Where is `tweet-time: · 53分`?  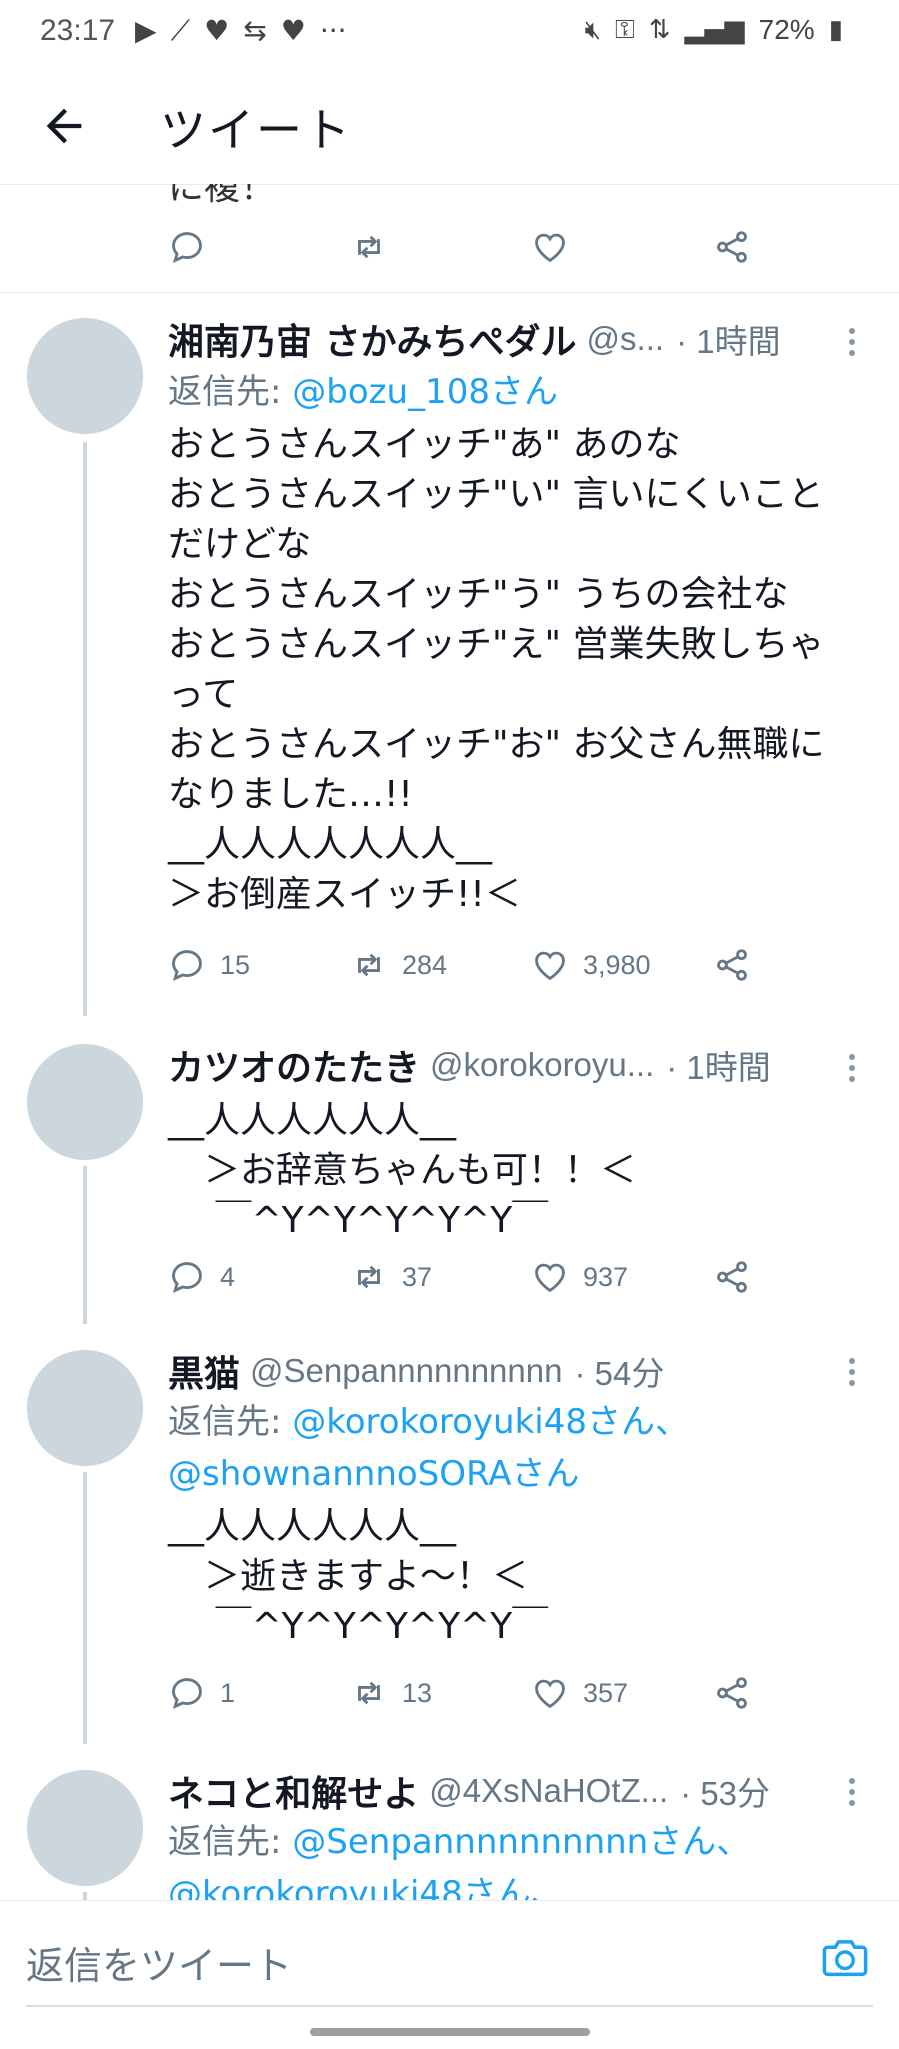 tweet-time: · 53分 is located at coordinates (725, 1793).